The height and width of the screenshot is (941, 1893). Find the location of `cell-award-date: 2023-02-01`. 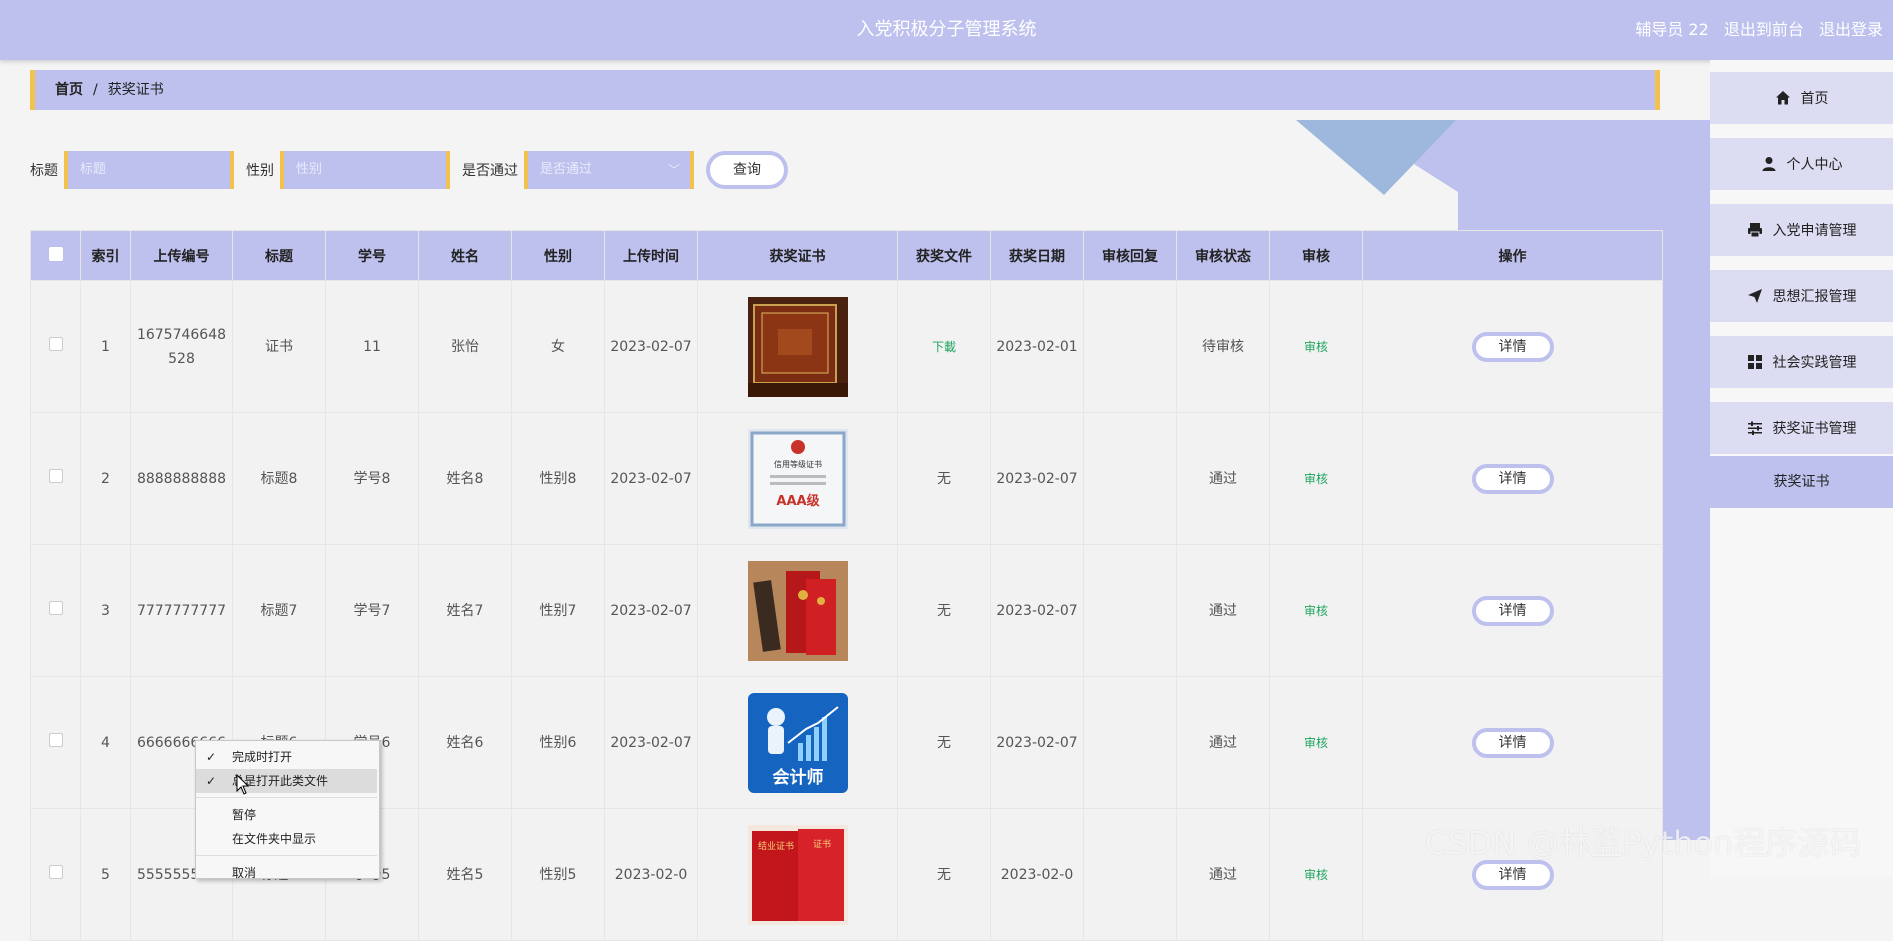

cell-award-date: 2023-02-01 is located at coordinates (1037, 346).